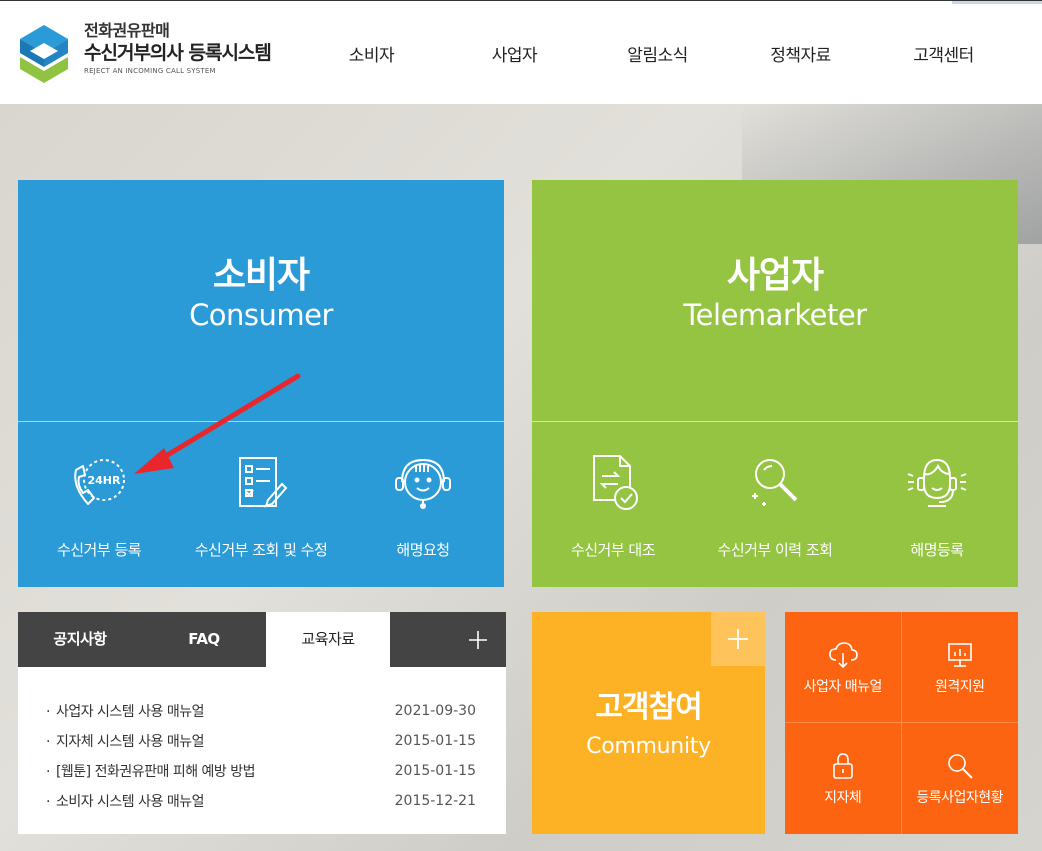  I want to click on community-subtitle: Community, so click(648, 746).